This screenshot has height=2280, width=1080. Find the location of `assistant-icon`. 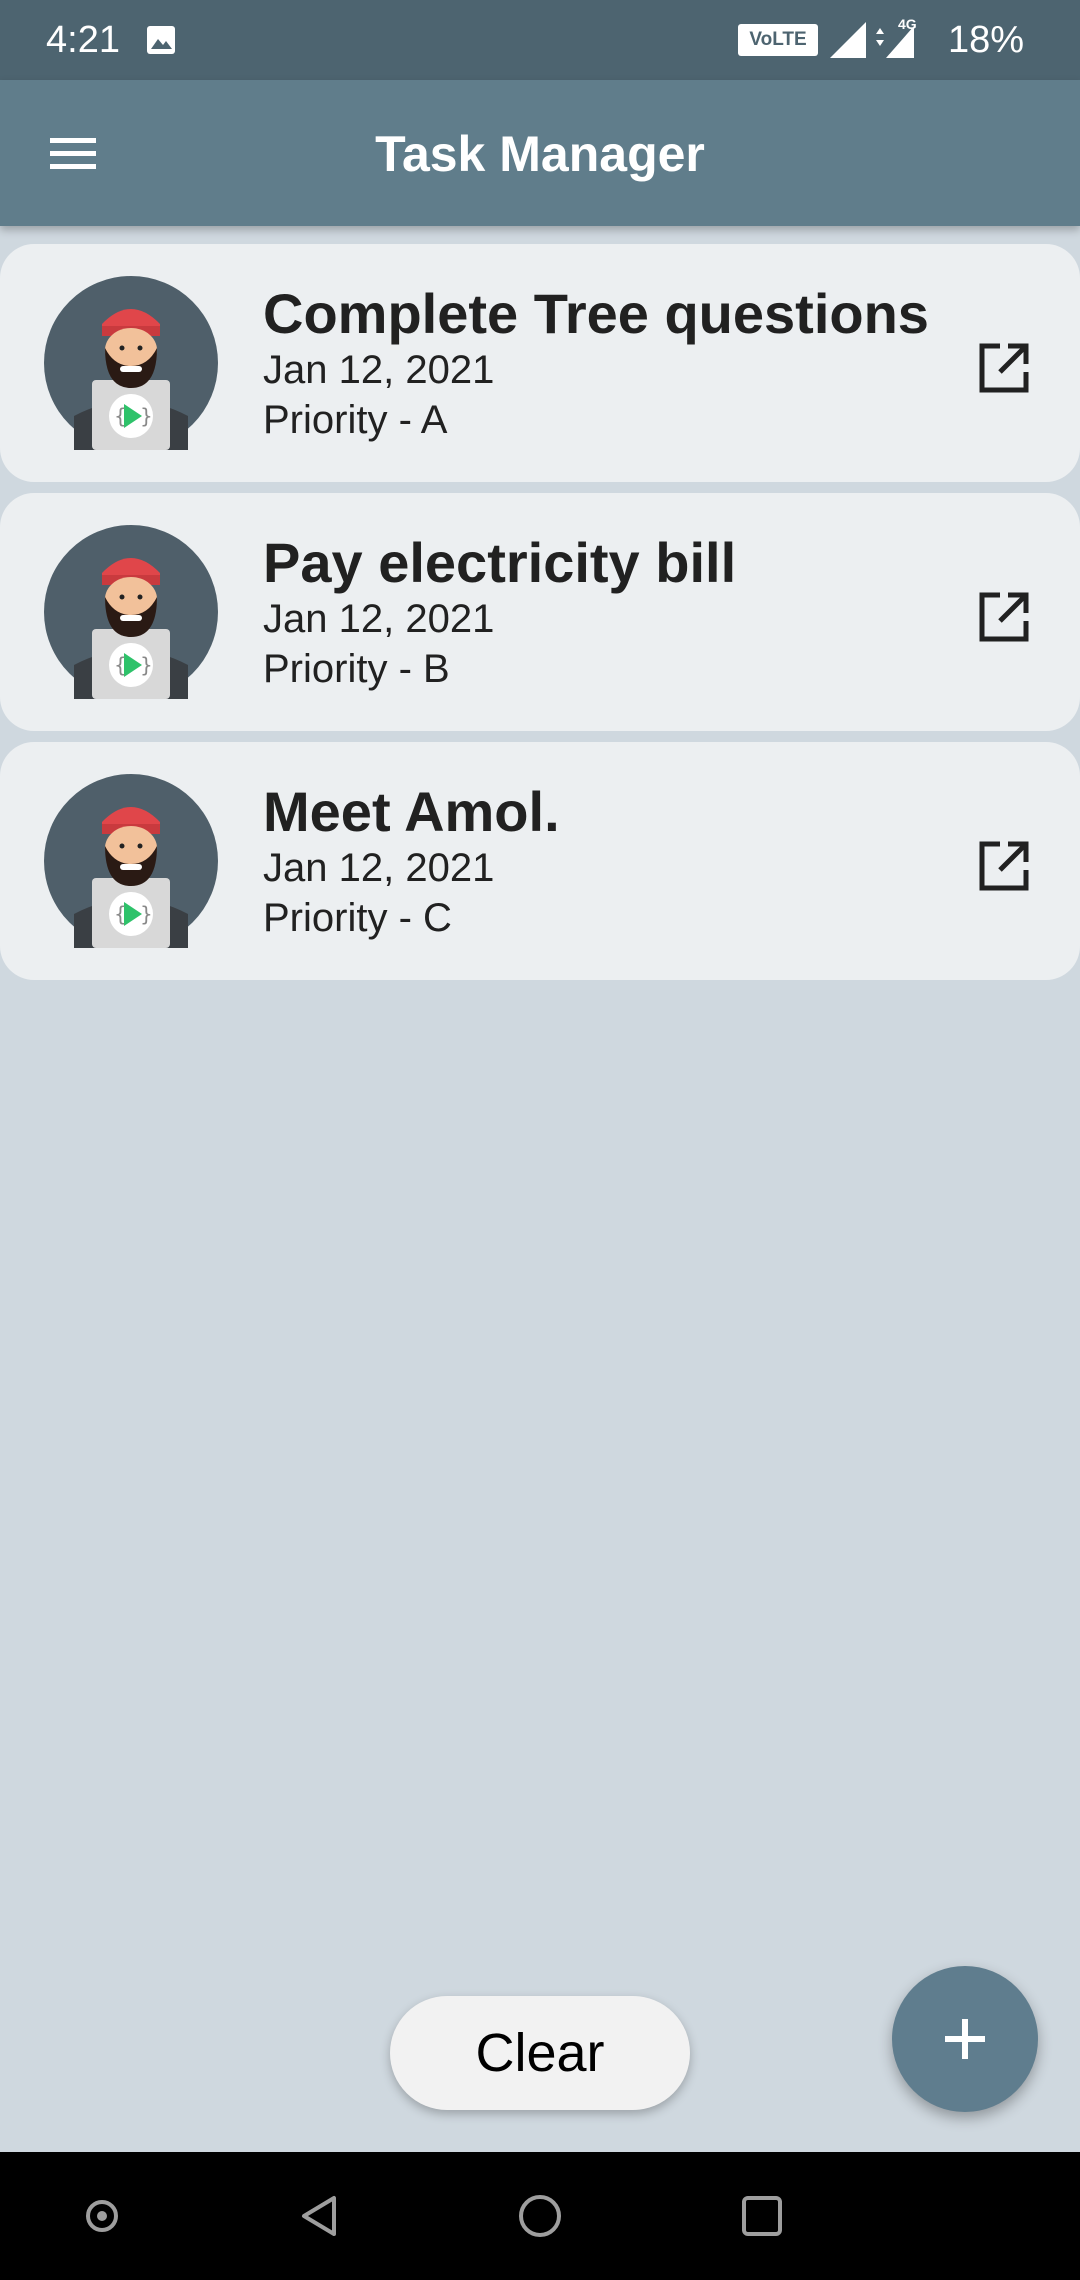

assistant-icon is located at coordinates (102, 2216).